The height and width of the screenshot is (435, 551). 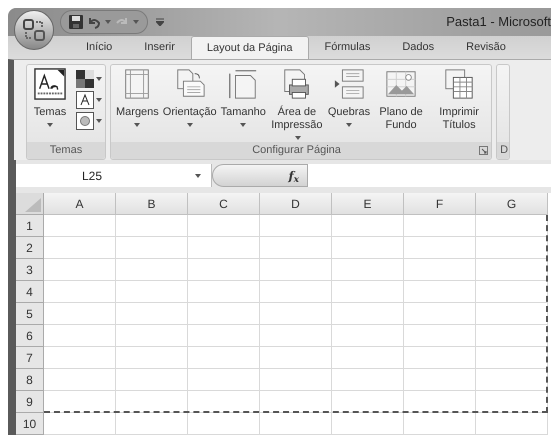 What do you see at coordinates (30, 292) in the screenshot?
I see `row-header: 4` at bounding box center [30, 292].